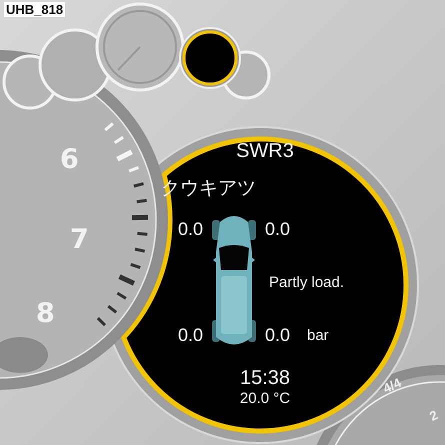 The height and width of the screenshot is (445, 445). Describe the element at coordinates (45, 313) in the screenshot. I see `dial-numeral: 8` at that location.